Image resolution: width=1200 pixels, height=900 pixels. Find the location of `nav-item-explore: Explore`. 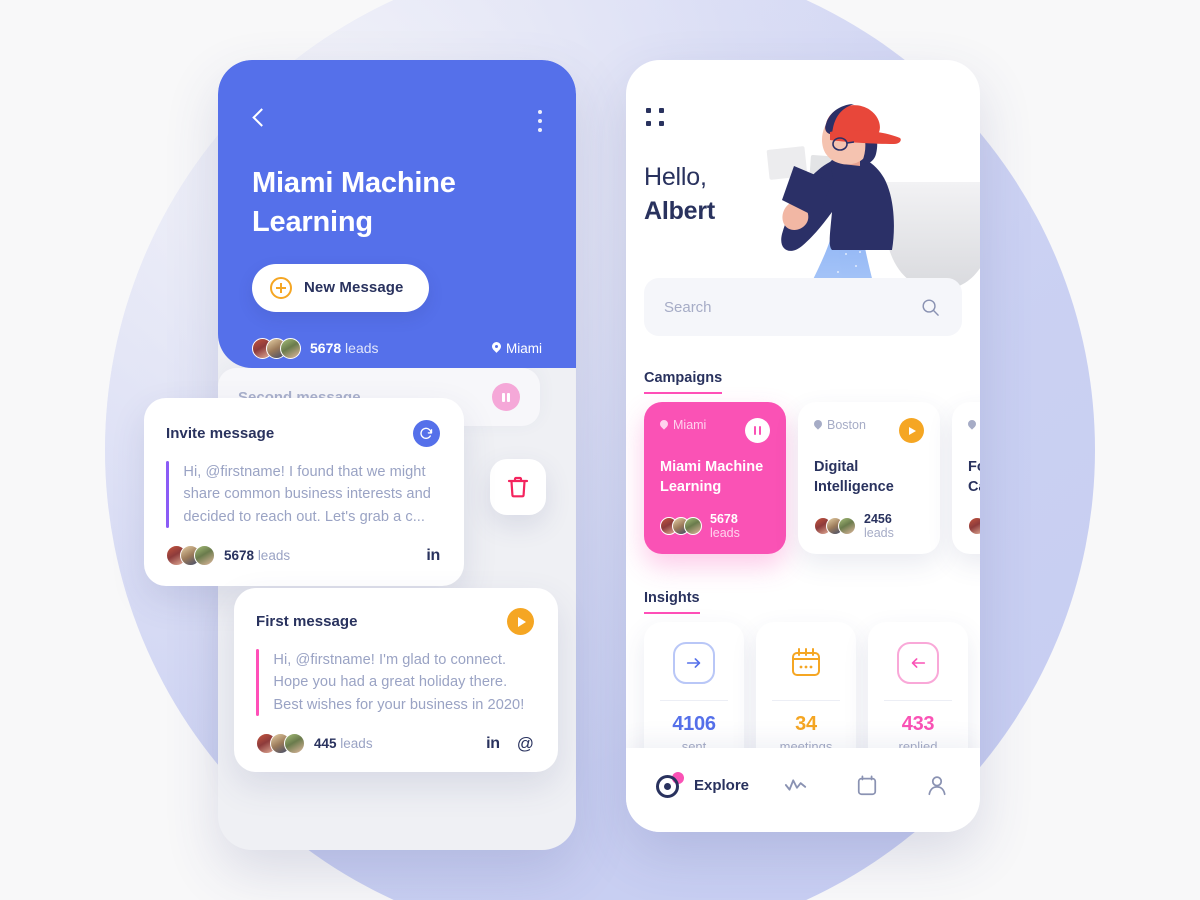

nav-item-explore: Explore is located at coordinates (702, 785).